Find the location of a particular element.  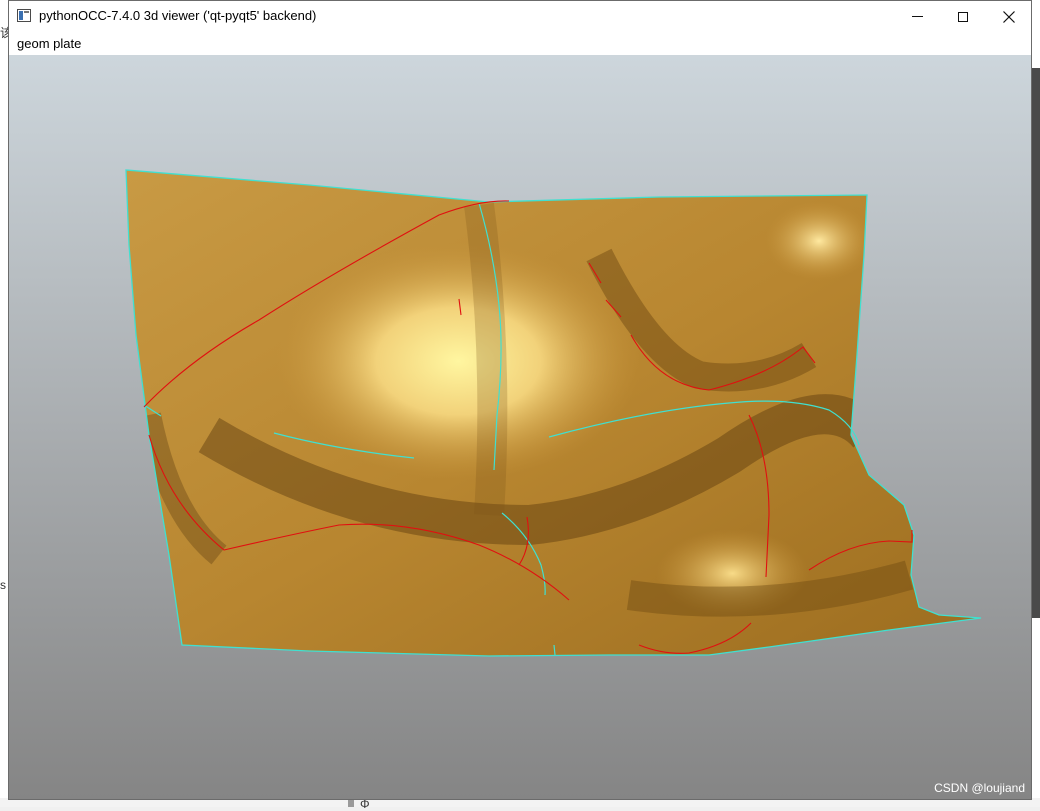

desktop-background-right is located at coordinates (1036, 403).